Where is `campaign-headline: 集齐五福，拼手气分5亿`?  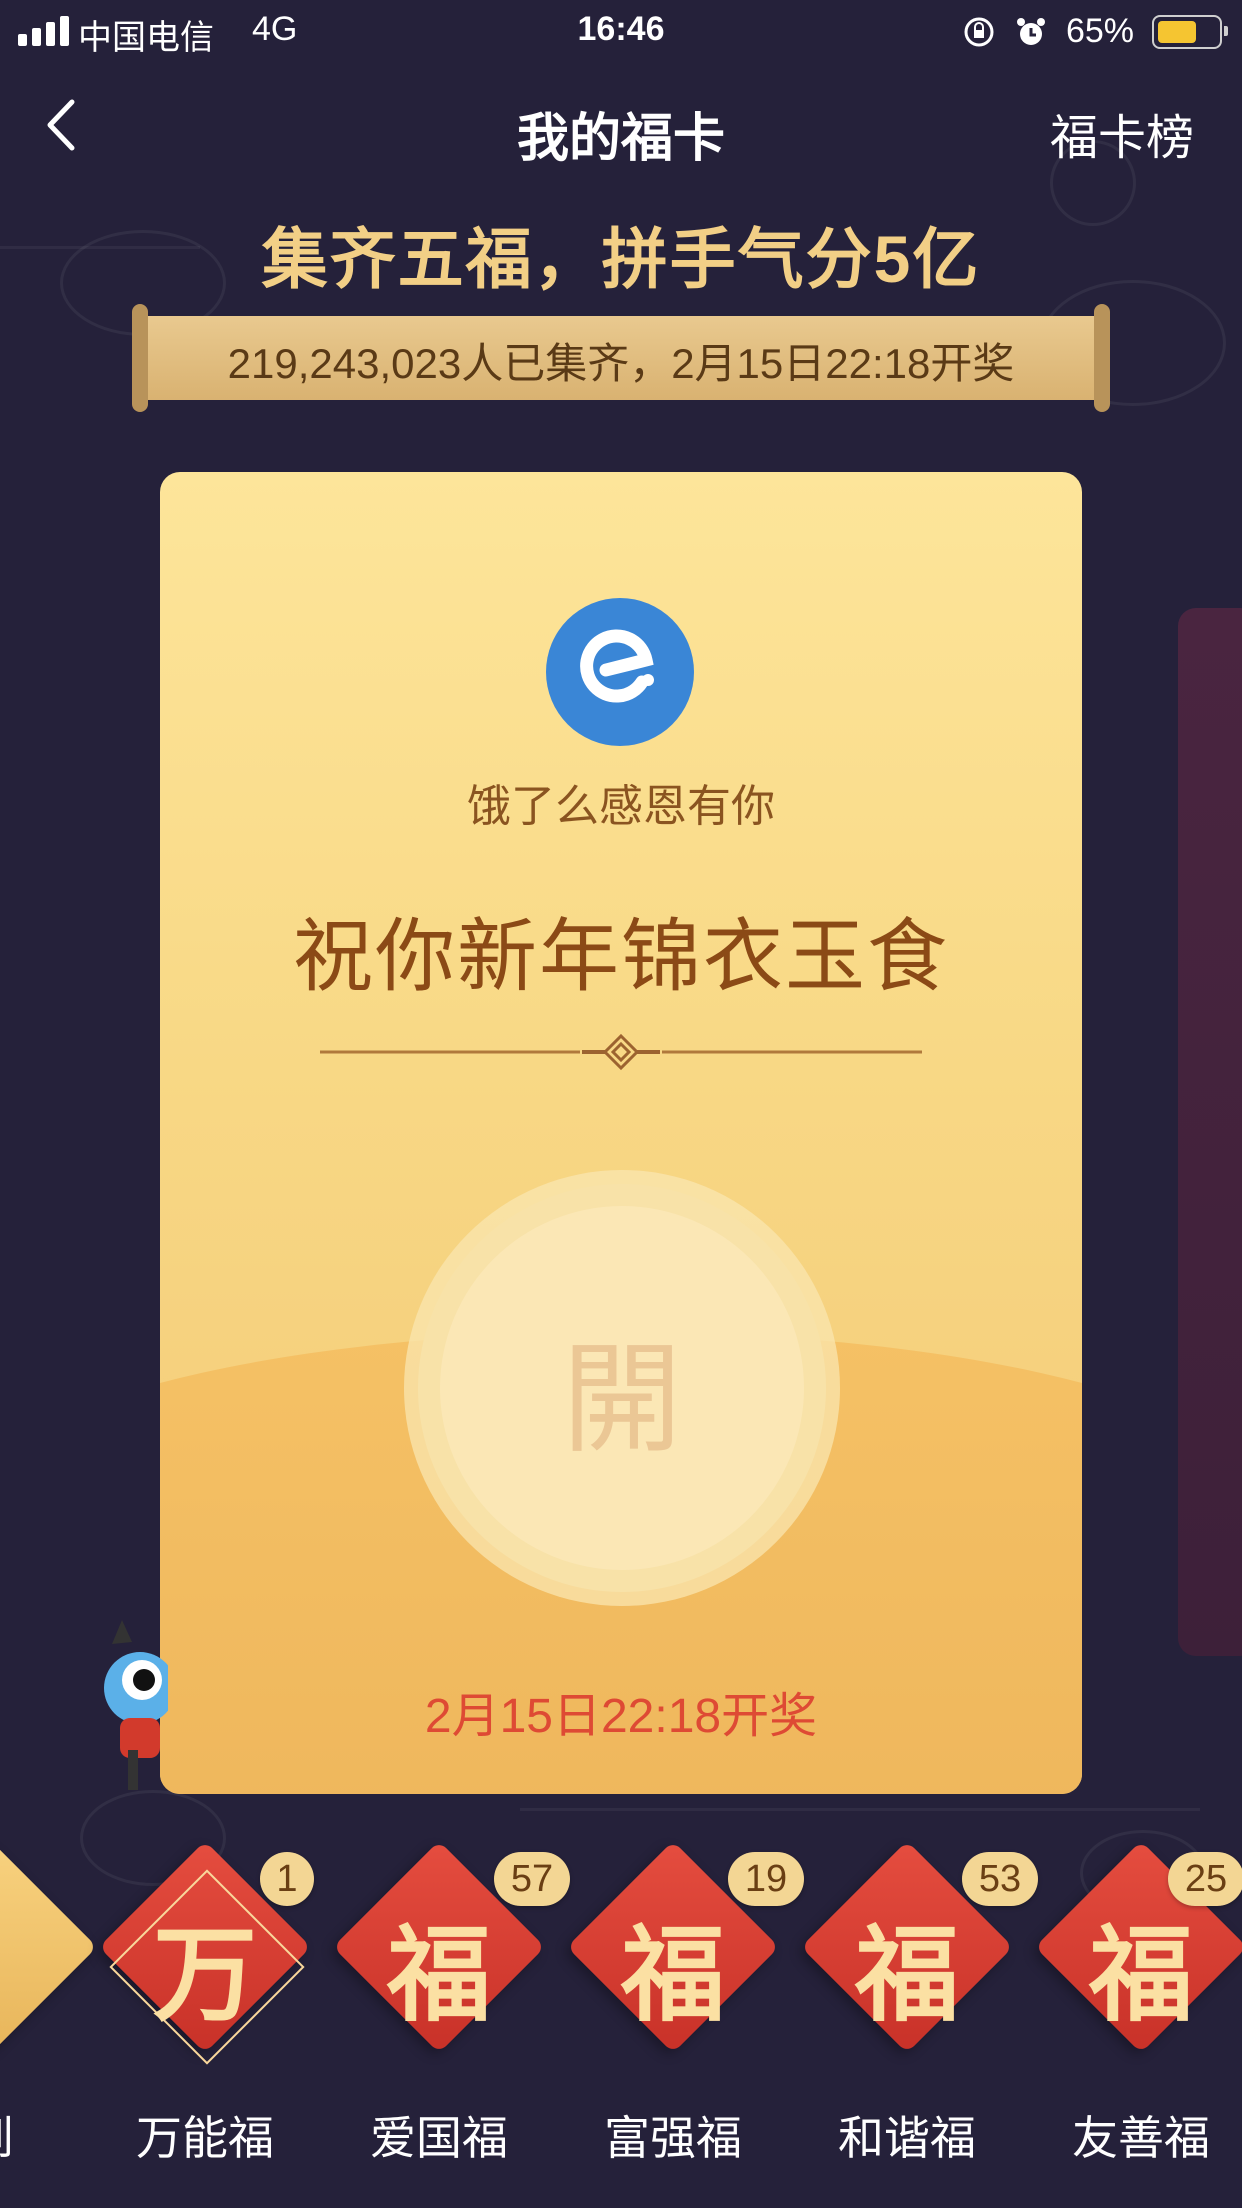
campaign-headline: 集齐五福，拼手气分5亿 is located at coordinates (621, 259).